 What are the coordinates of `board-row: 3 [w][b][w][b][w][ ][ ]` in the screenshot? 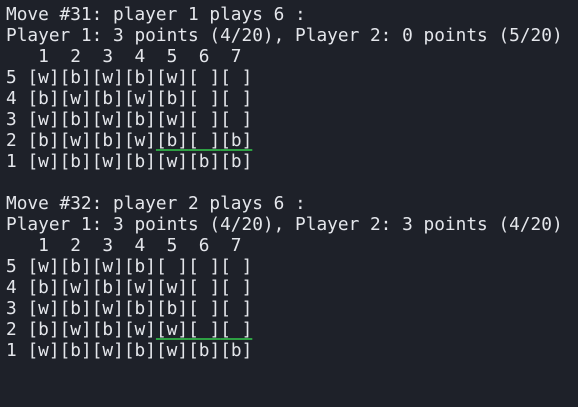 It's located at (292, 119).